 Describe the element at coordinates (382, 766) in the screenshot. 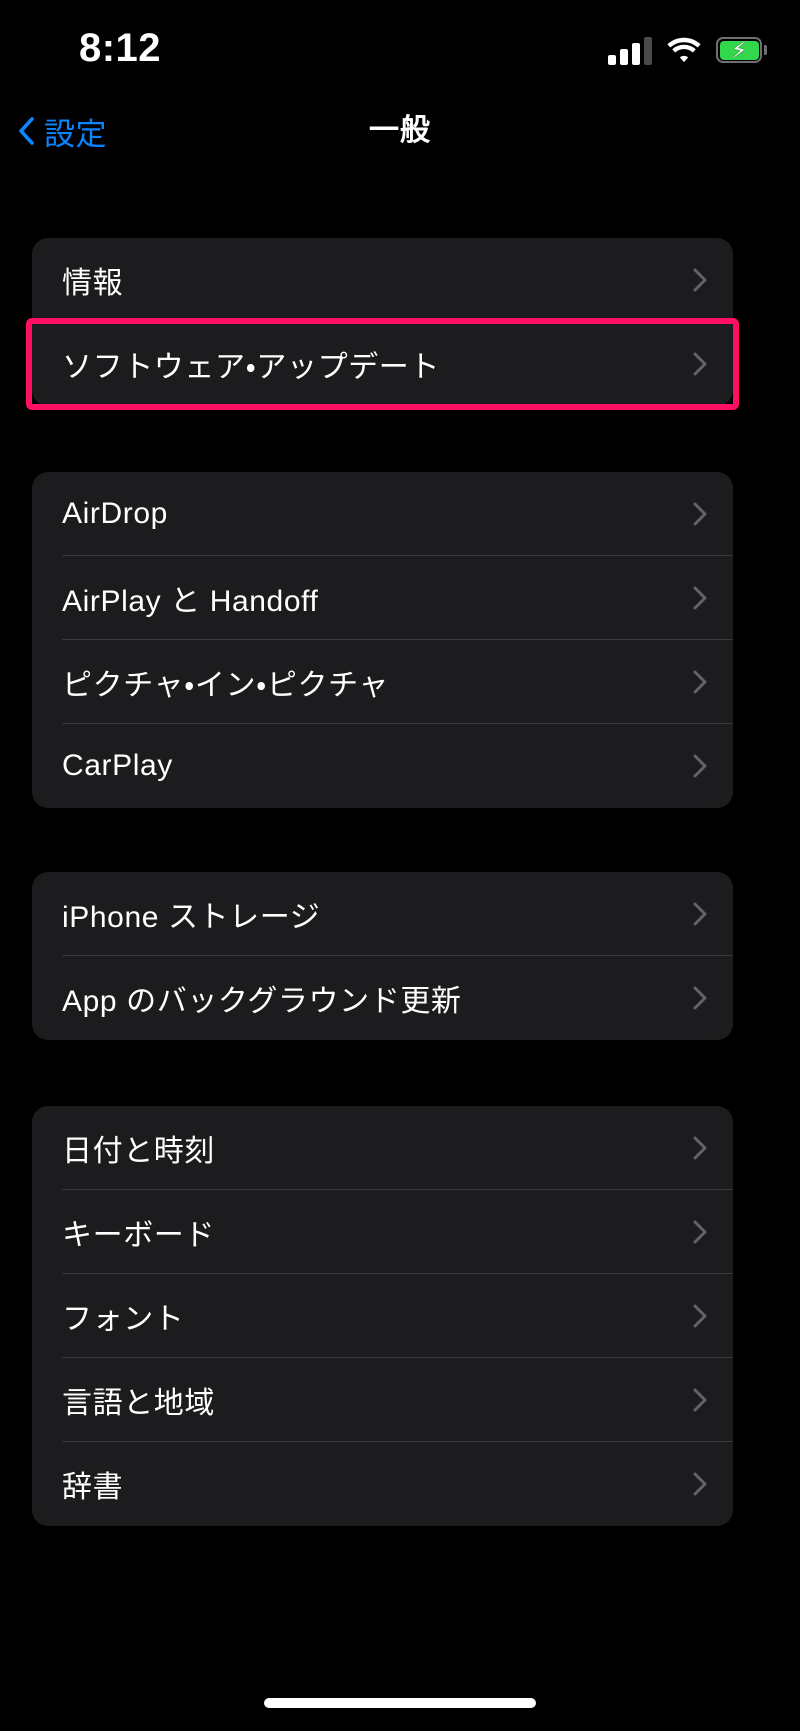

I see `row-carplay: CarPlay` at that location.